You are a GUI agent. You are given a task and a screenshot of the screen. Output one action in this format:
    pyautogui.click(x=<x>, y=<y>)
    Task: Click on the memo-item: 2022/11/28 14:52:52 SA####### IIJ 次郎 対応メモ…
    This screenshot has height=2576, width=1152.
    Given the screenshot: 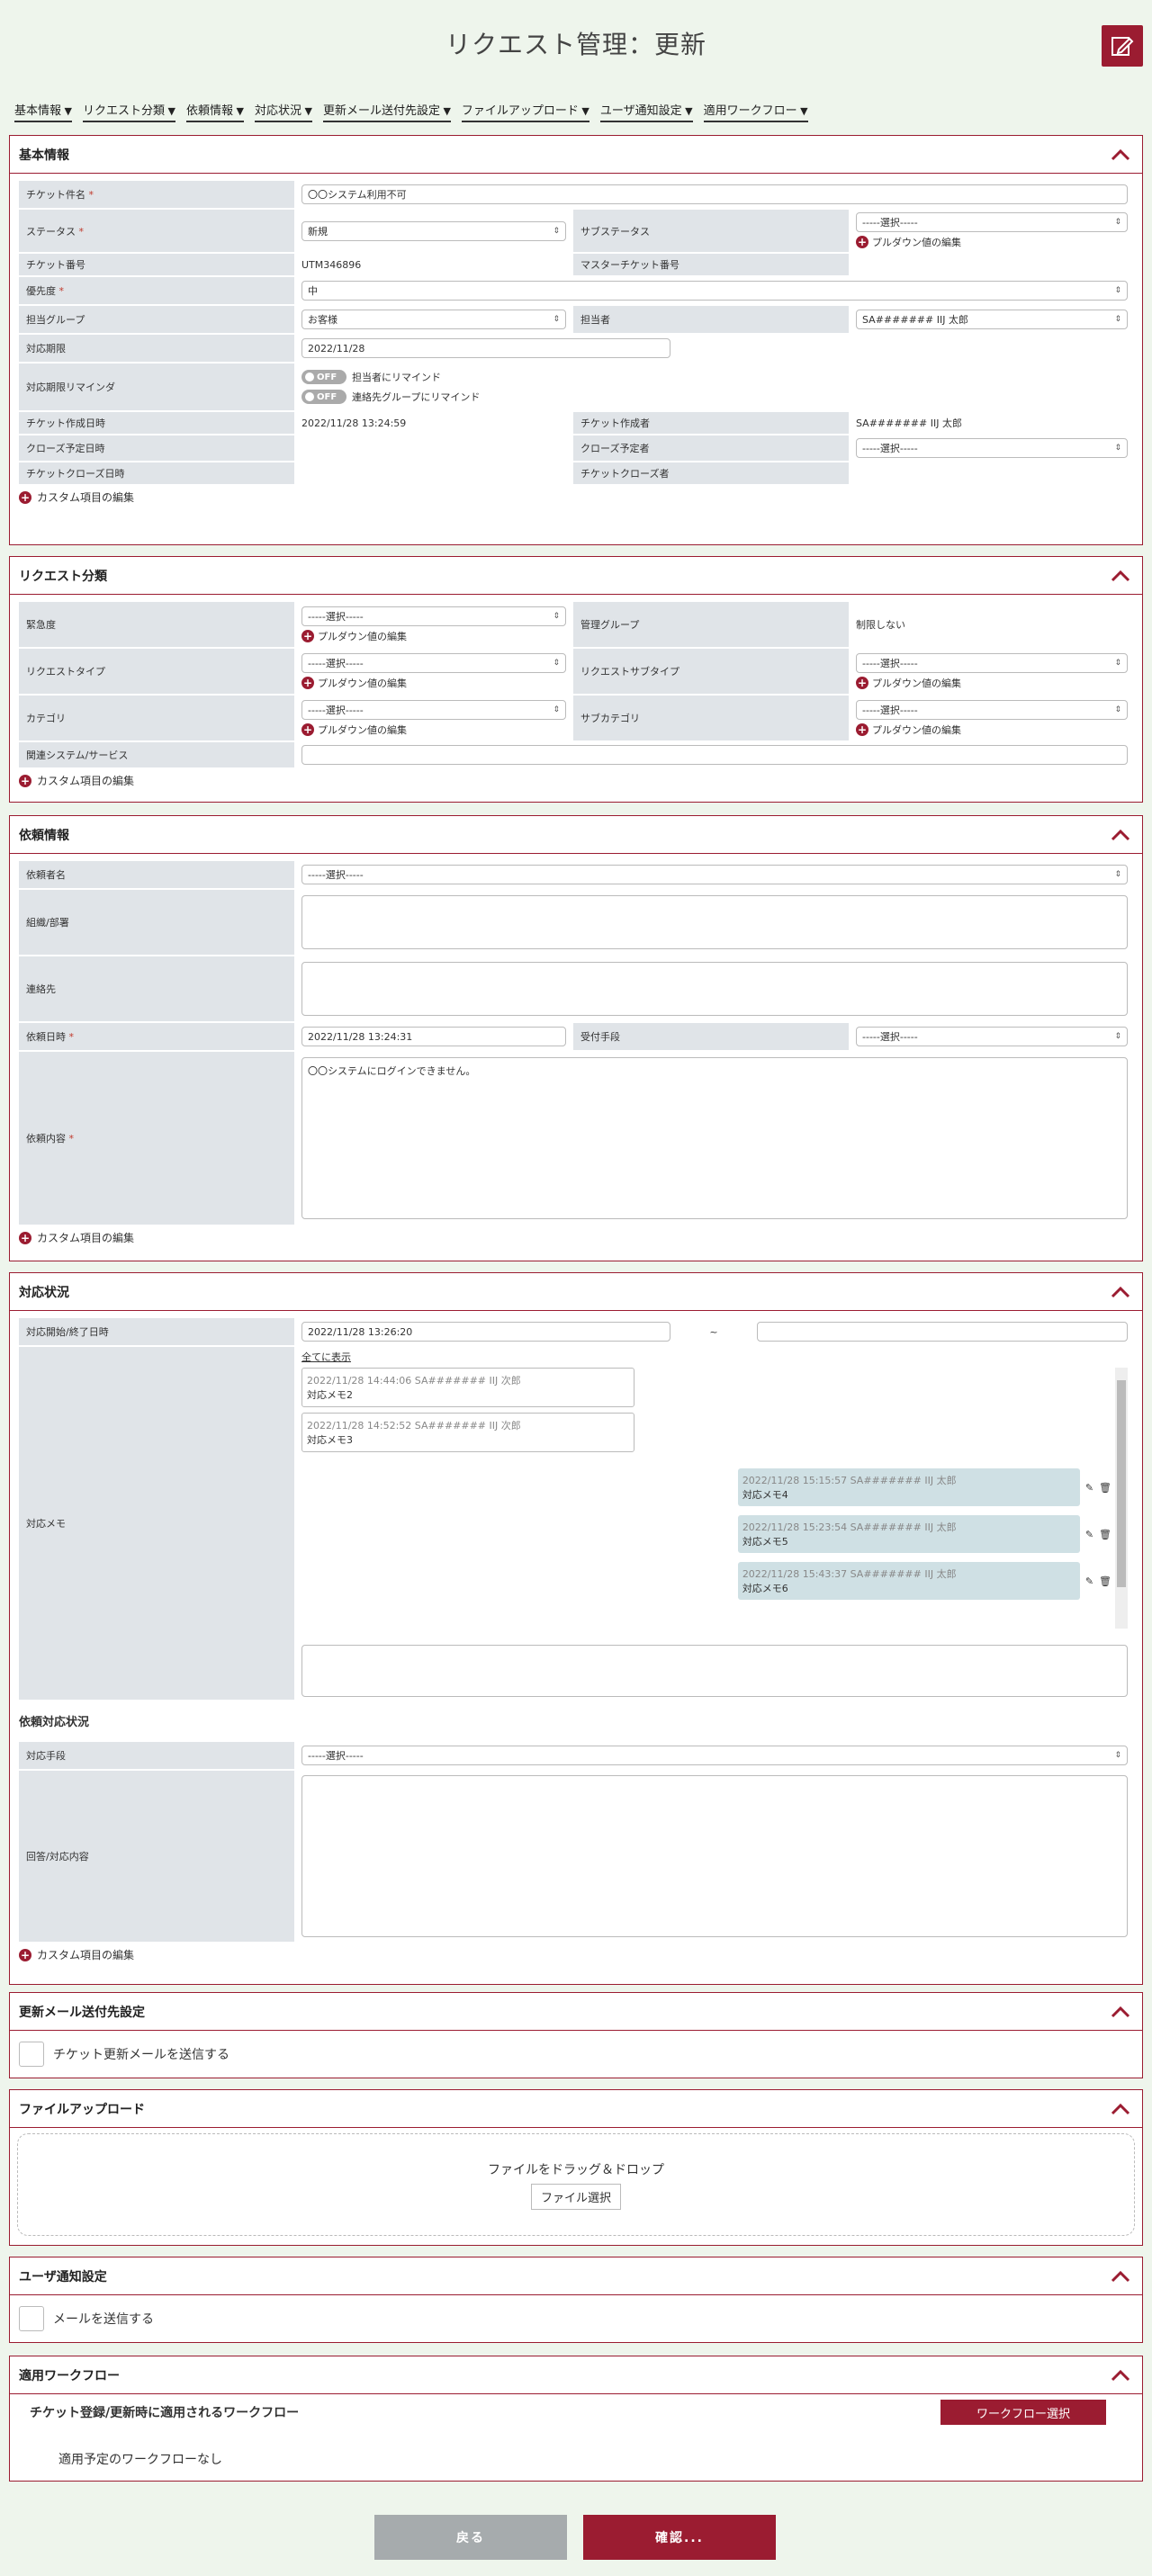 What is the action you would take?
    pyautogui.click(x=468, y=1432)
    